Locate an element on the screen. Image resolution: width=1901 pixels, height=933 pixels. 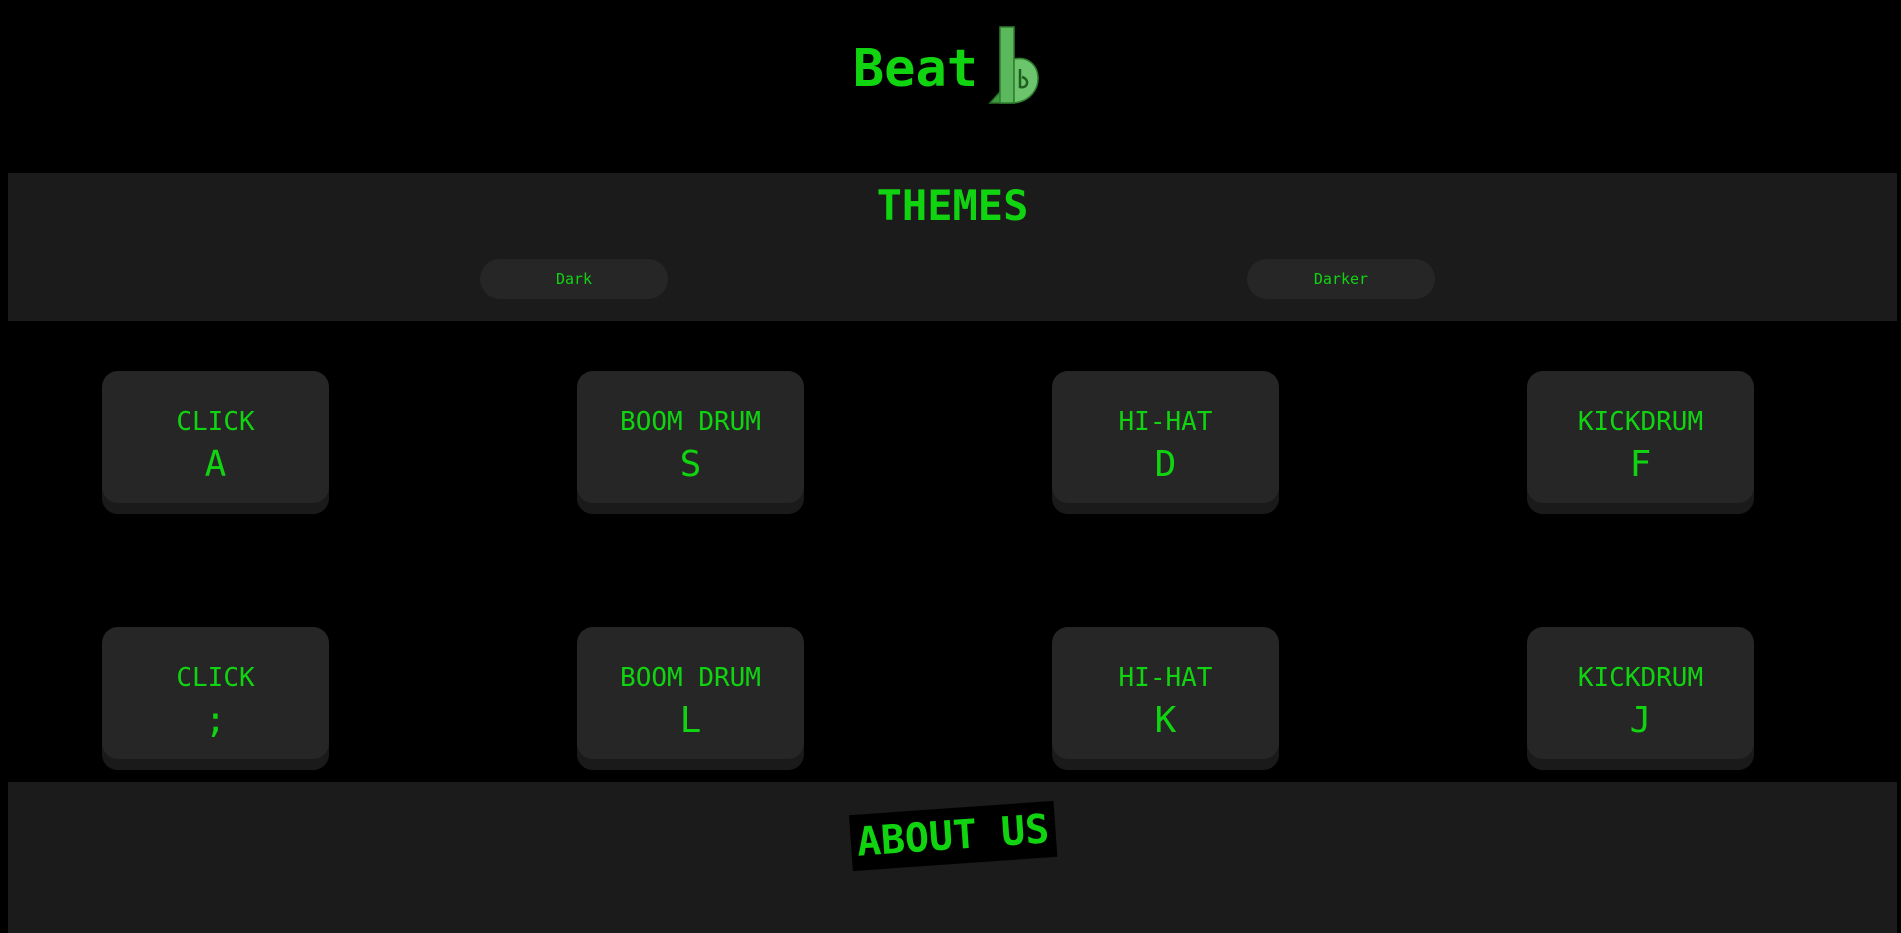
pad-key-label: ; is located at coordinates (215, 720).